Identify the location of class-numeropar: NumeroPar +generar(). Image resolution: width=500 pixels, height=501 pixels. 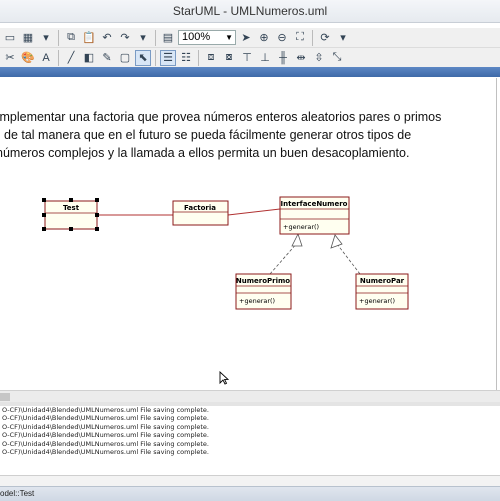
(382, 291).